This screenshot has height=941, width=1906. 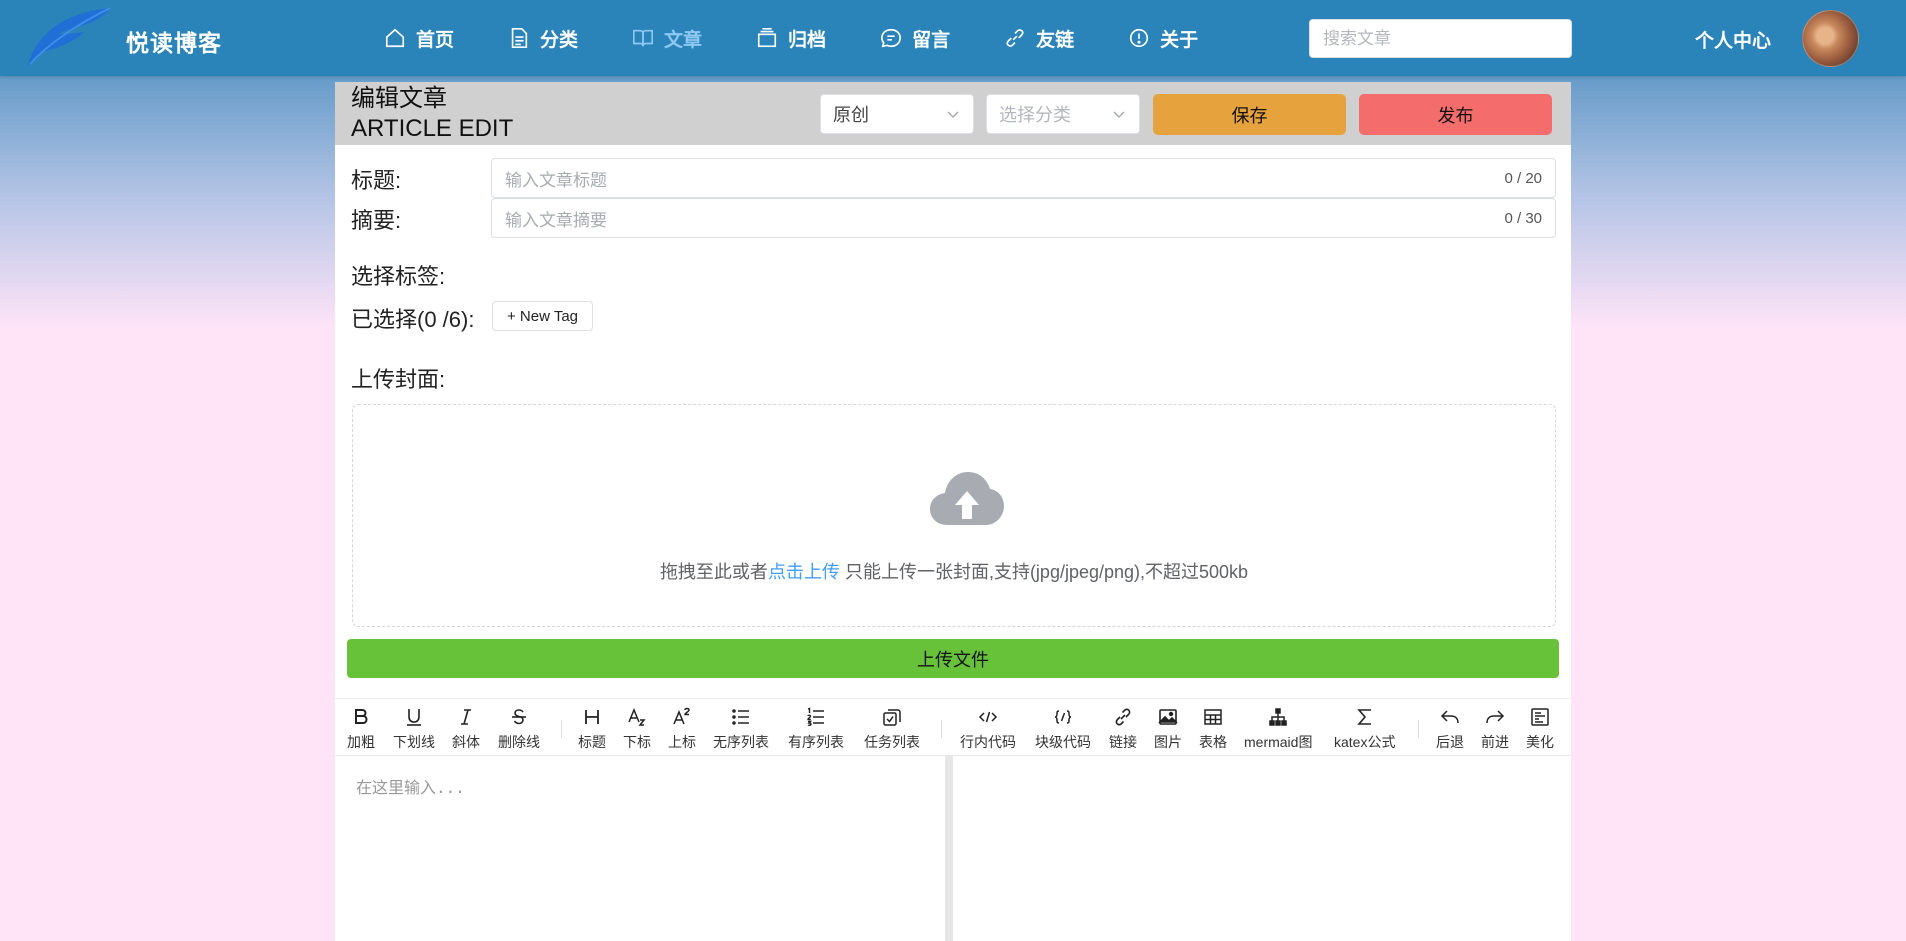 What do you see at coordinates (419, 38) in the screenshot?
I see `nav-item-home: 首页` at bounding box center [419, 38].